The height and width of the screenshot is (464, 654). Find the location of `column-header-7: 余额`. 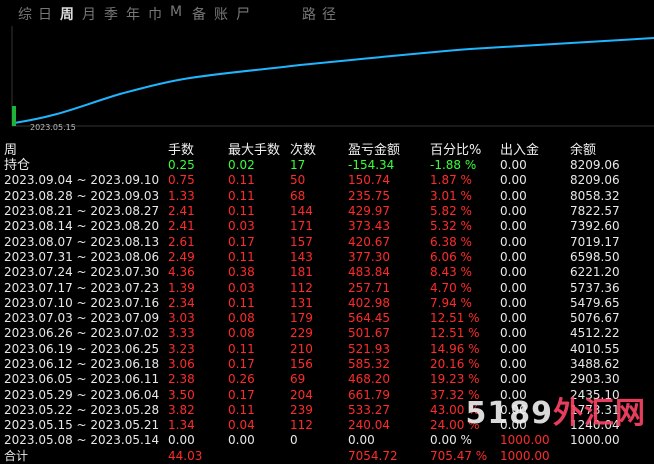

column-header-7: 余额 is located at coordinates (610, 148).